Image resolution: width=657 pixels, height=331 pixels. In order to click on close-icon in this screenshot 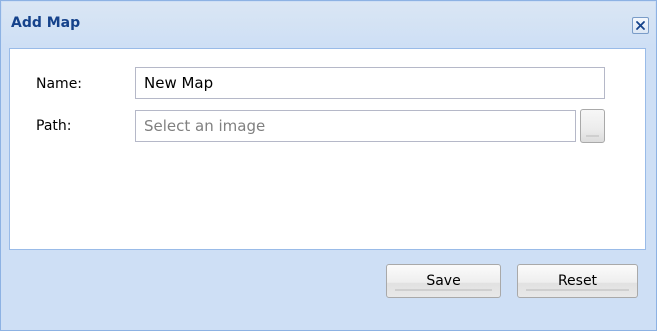, I will do `click(640, 25)`.